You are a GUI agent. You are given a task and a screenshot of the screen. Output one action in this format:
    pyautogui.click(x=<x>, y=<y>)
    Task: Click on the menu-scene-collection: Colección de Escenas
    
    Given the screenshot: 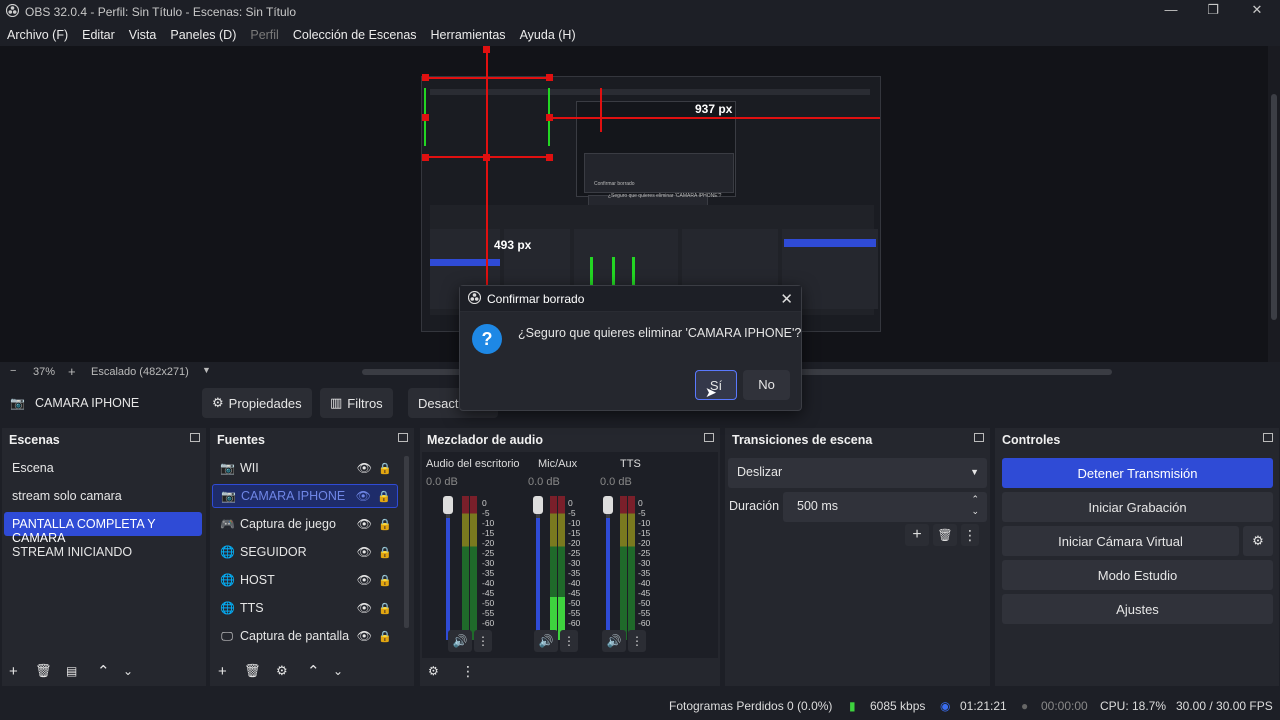 What is the action you would take?
    pyautogui.click(x=355, y=35)
    